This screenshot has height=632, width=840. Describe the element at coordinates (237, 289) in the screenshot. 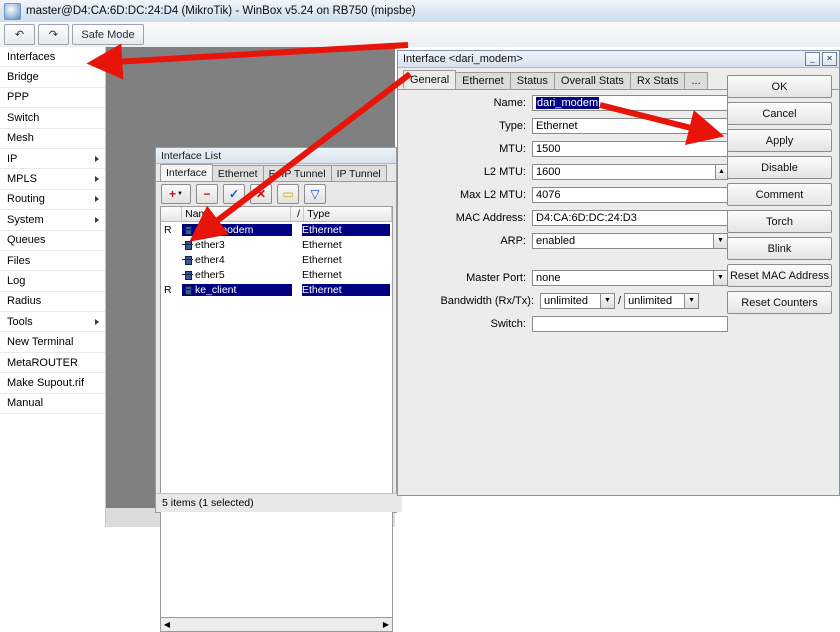

I see `row-name-cell: ke_client` at that location.